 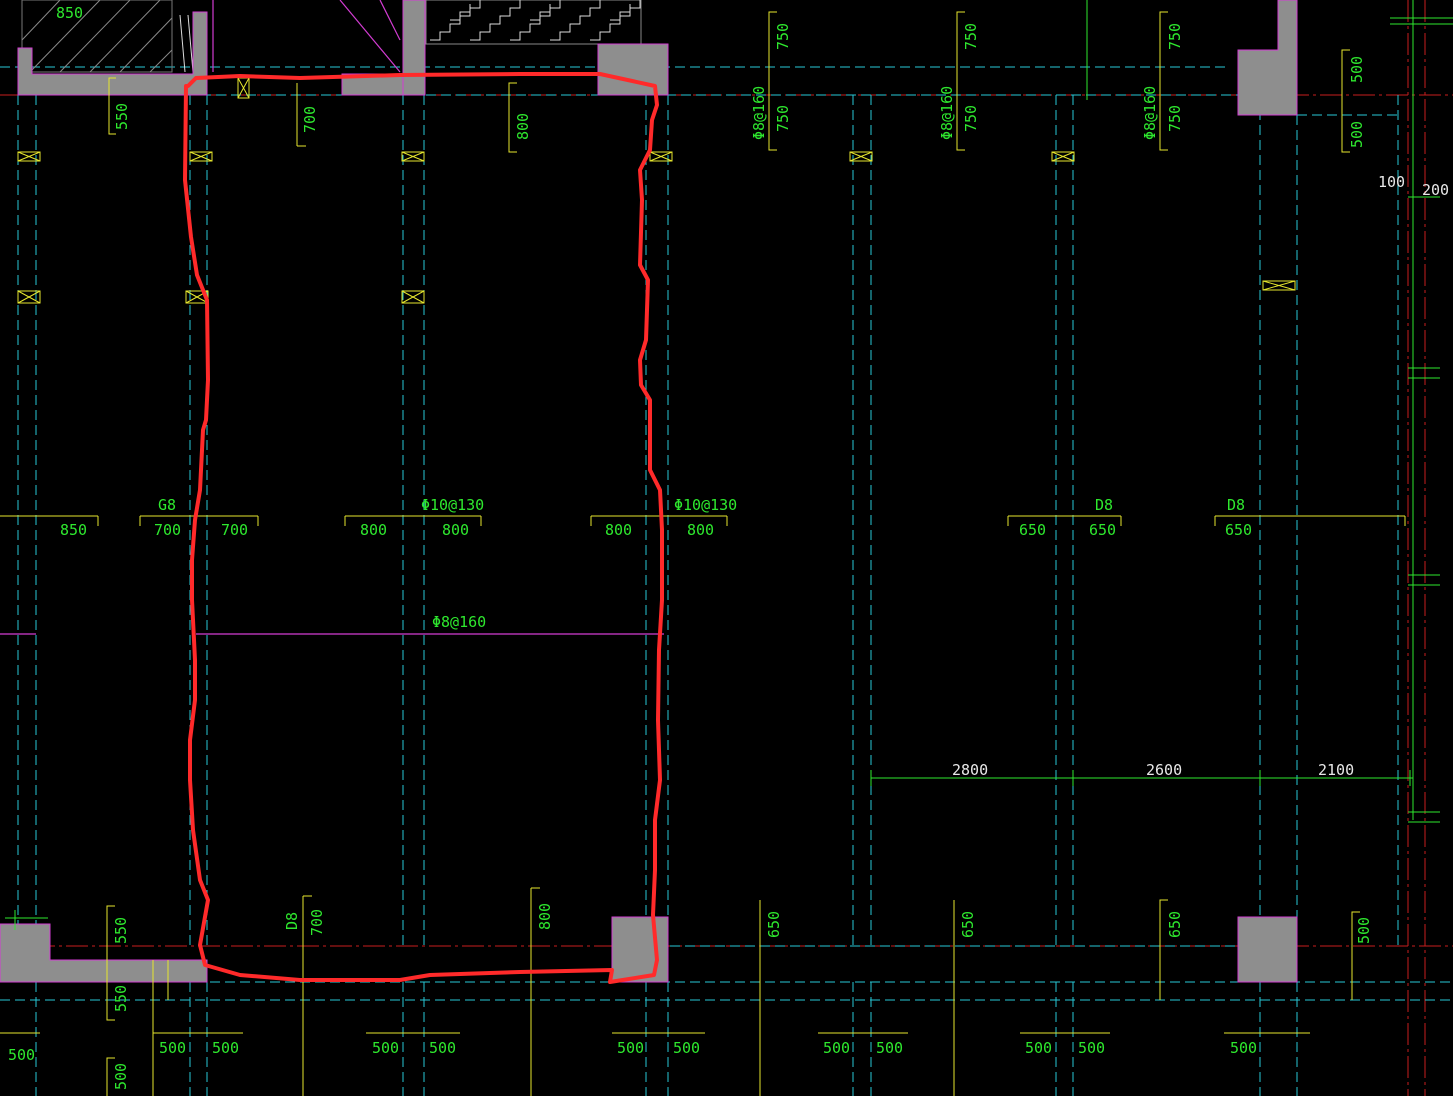 What do you see at coordinates (317, 922) in the screenshot?
I see `bottom-v-2: 700` at bounding box center [317, 922].